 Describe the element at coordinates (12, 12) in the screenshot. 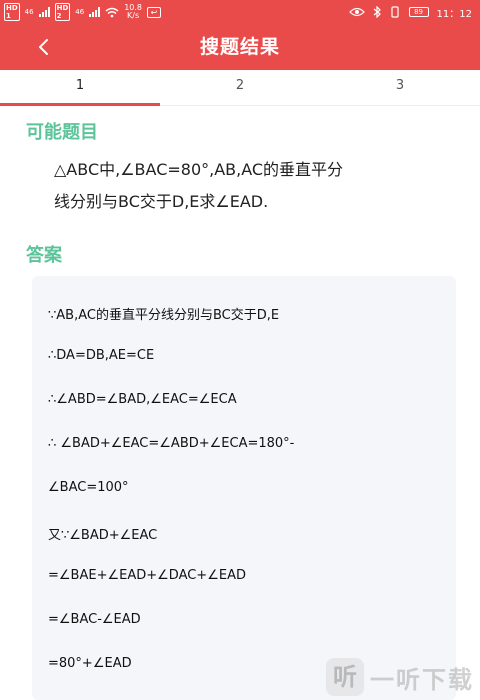

I see `hd-badge-1: HD 1` at that location.